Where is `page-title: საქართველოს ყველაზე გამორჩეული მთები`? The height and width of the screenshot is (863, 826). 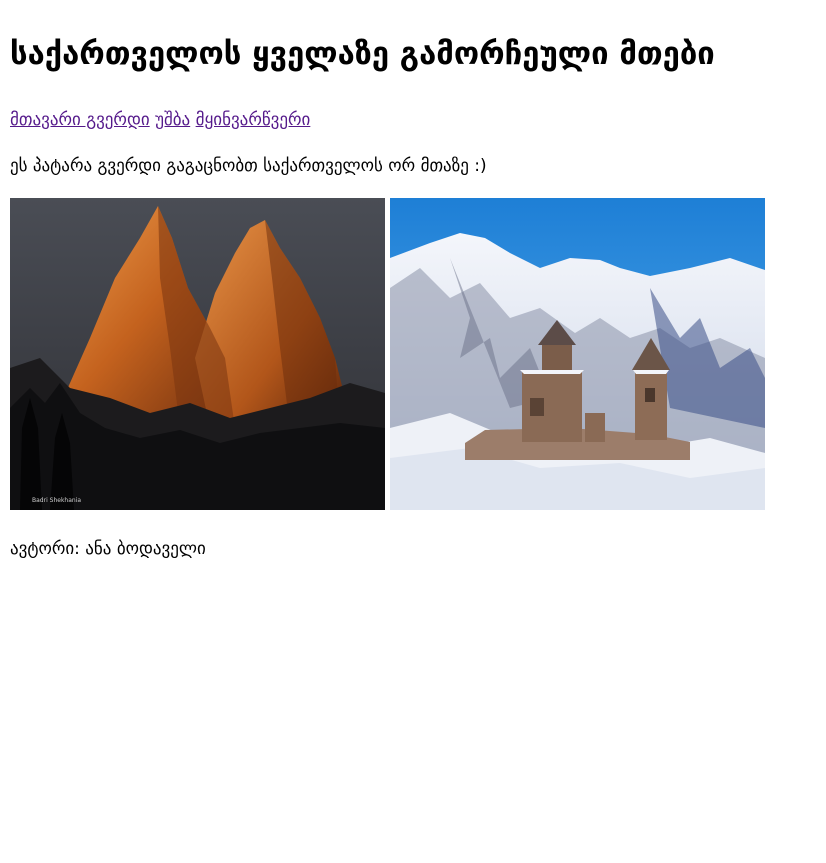
page-title: საქართველოს ყველაზე გამორჩეული მთები is located at coordinates (362, 54).